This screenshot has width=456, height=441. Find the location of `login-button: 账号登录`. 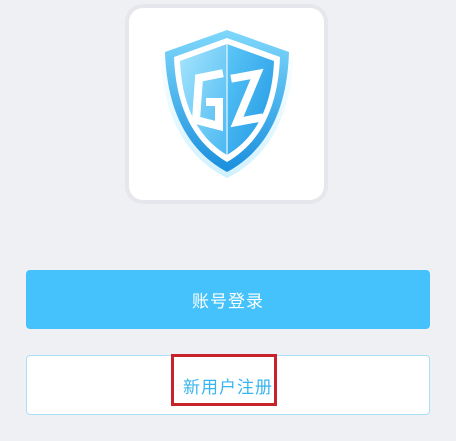

login-button: 账号登录 is located at coordinates (228, 299).